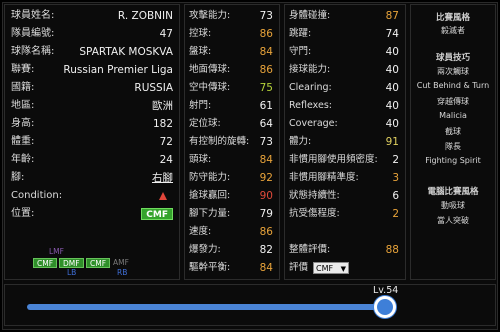 This screenshot has width=500, height=332. Describe the element at coordinates (33, 15) in the screenshot. I see `player-name-label: 球員姓名:` at that location.